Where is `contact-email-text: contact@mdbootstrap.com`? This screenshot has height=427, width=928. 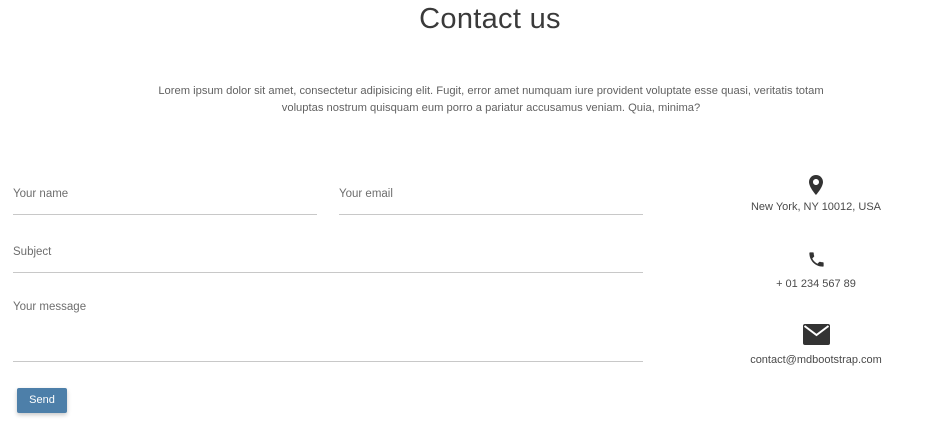 contact-email-text: contact@mdbootstrap.com is located at coordinates (816, 360).